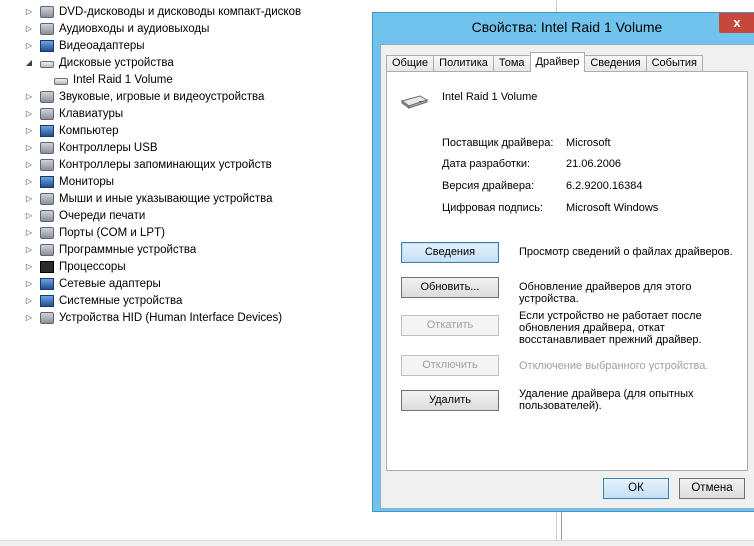  What do you see at coordinates (110, 283) in the screenshot?
I see `tree-item-label: Сетевые адаптеры` at bounding box center [110, 283].